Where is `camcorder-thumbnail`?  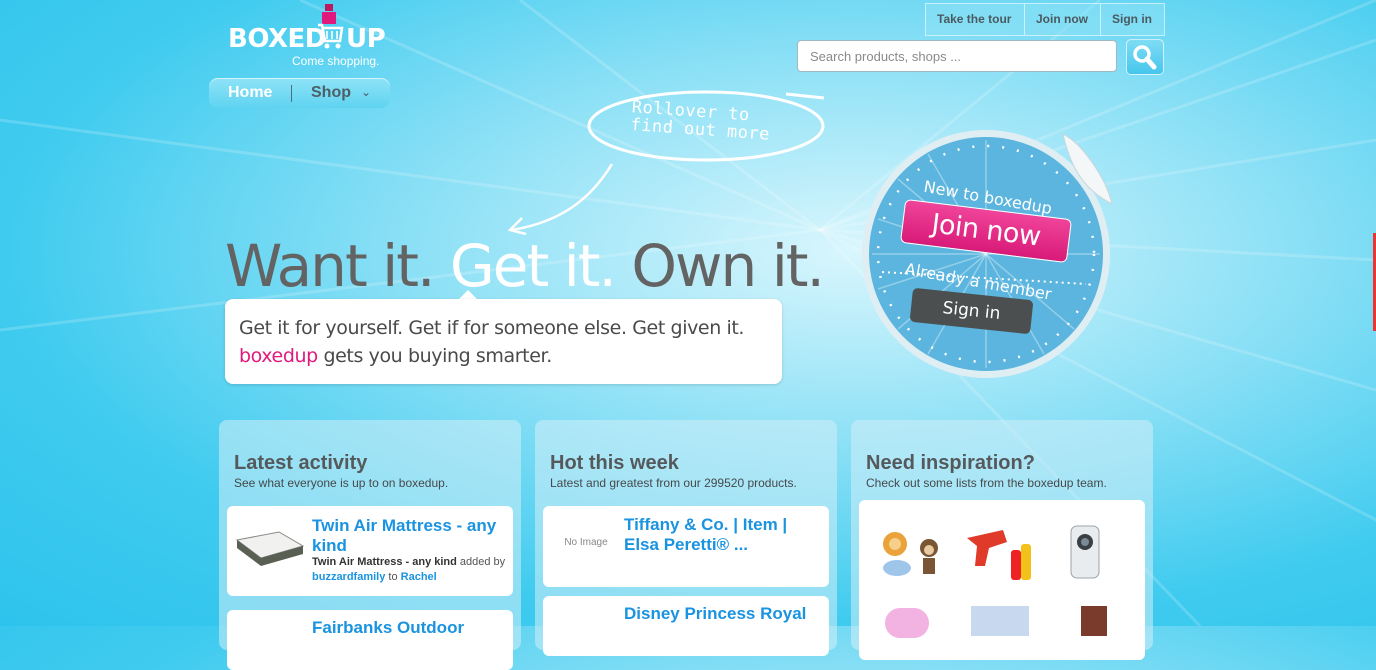 camcorder-thumbnail is located at coordinates (1085, 552).